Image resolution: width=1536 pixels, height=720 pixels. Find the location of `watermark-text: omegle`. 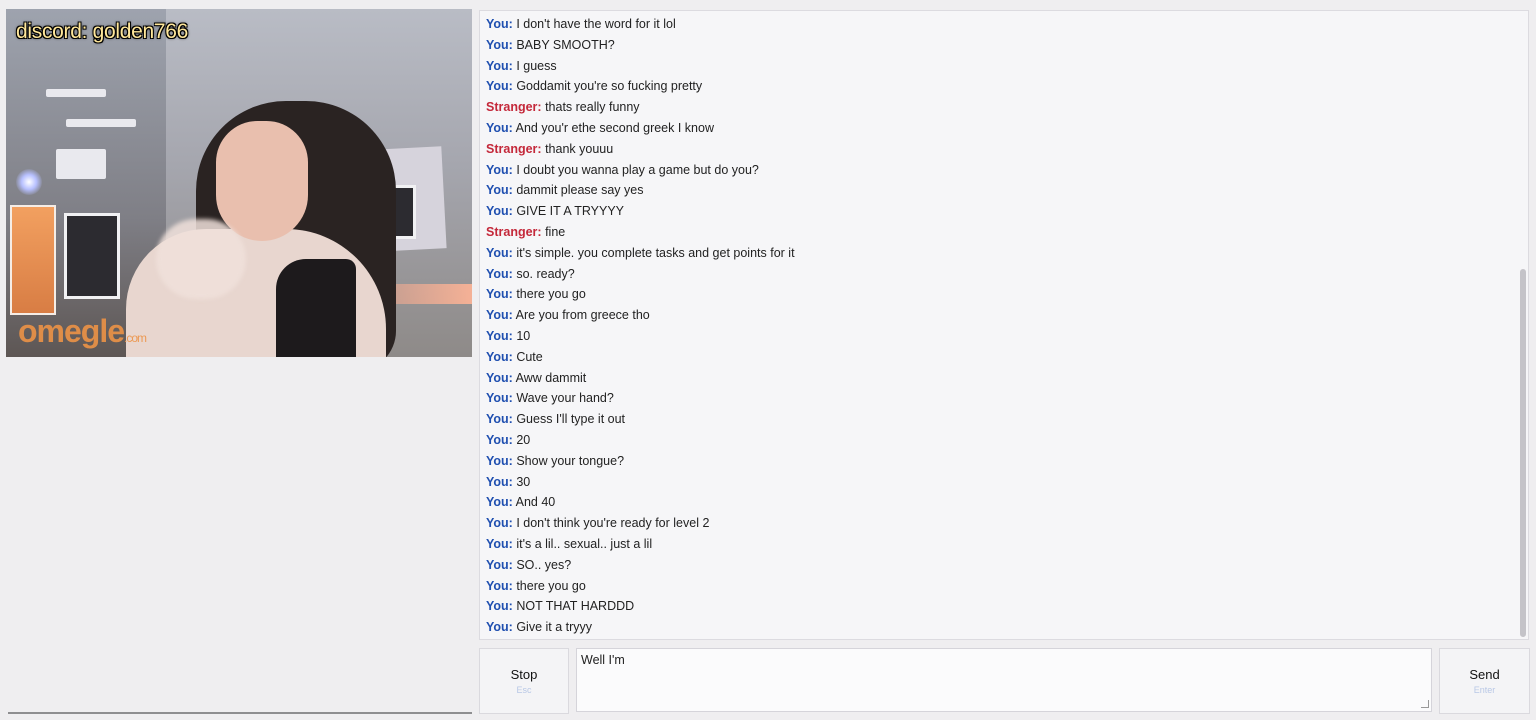

watermark-text: omegle is located at coordinates (71, 331).